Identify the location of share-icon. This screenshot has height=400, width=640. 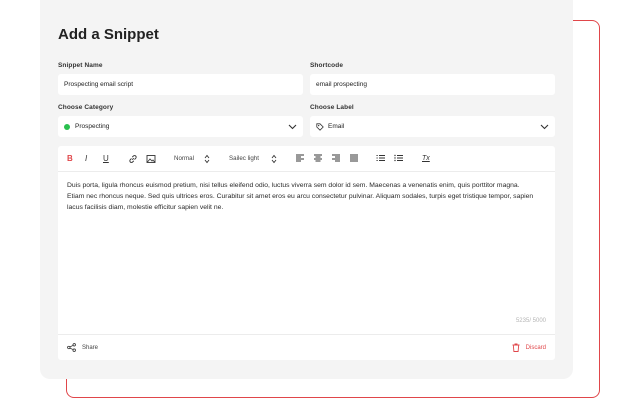
(71, 347).